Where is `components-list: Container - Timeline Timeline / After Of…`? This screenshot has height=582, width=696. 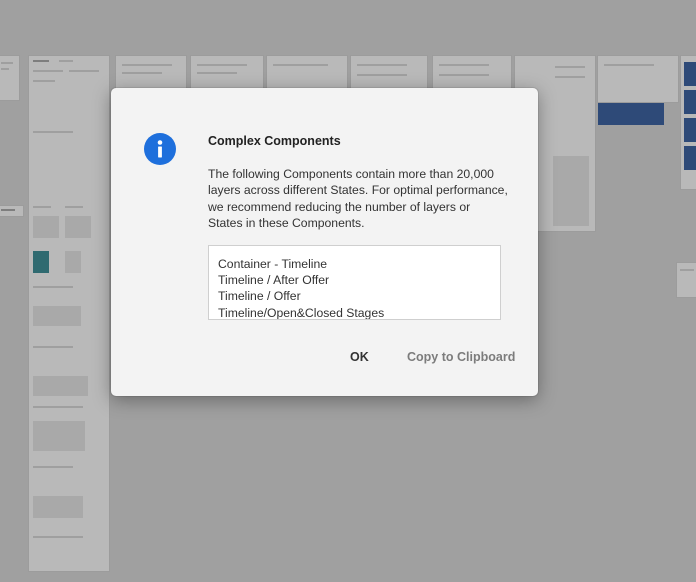 components-list: Container - Timeline Timeline / After Of… is located at coordinates (354, 282).